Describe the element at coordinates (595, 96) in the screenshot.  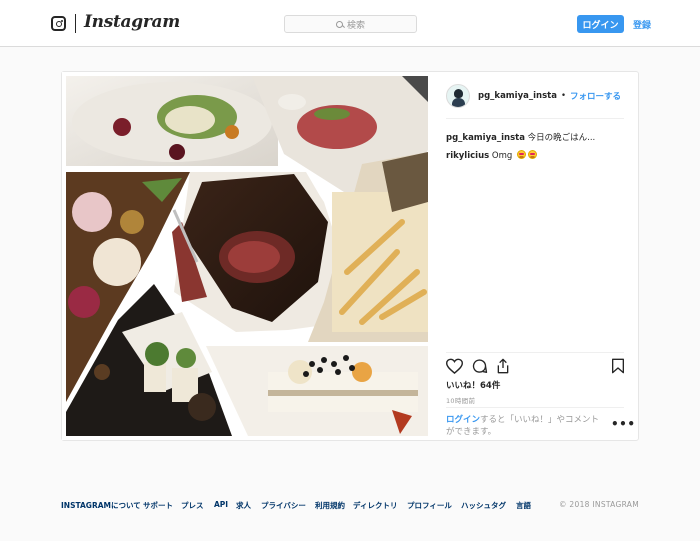
I see `follow-button: フォローする` at that location.